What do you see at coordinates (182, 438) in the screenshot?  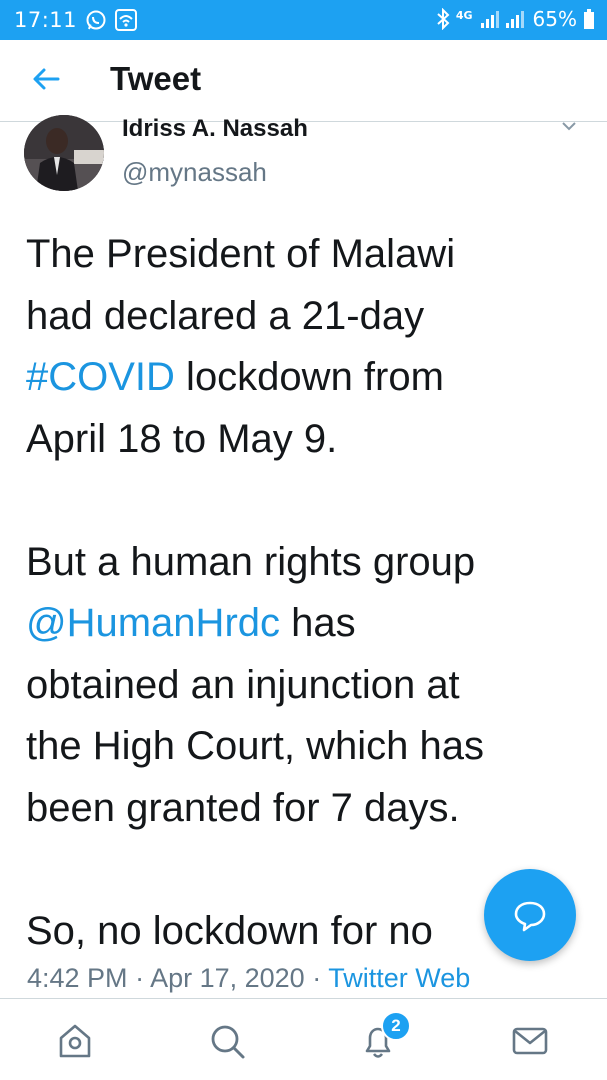 I see `tweet-line-text: April 18 to May 9.` at bounding box center [182, 438].